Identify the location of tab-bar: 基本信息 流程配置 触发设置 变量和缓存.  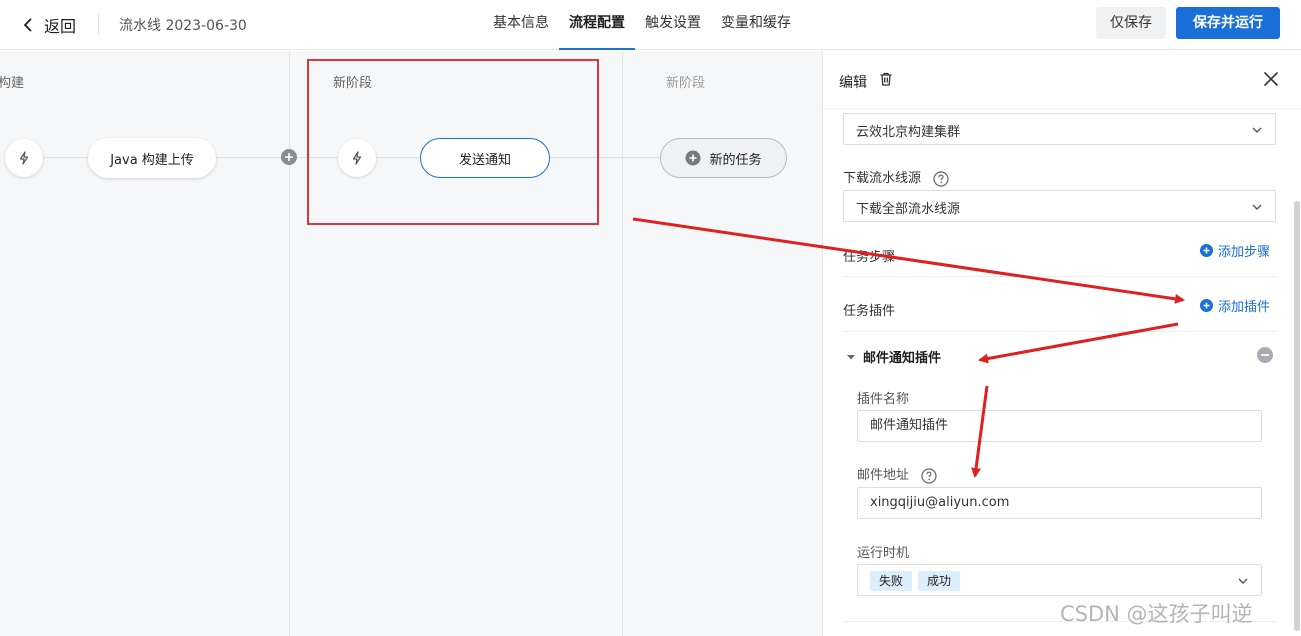
(642, 25).